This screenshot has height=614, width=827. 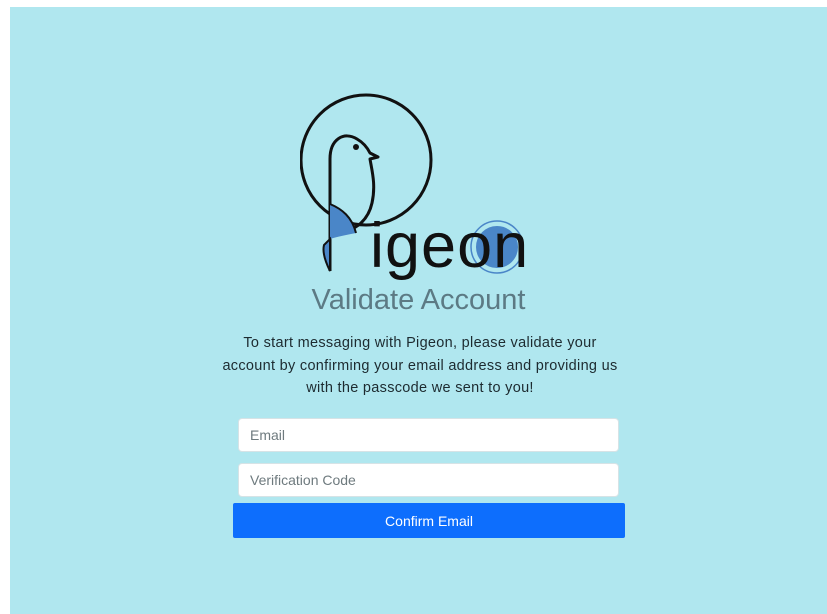 I want to click on verification-code-field, so click(x=428, y=480).